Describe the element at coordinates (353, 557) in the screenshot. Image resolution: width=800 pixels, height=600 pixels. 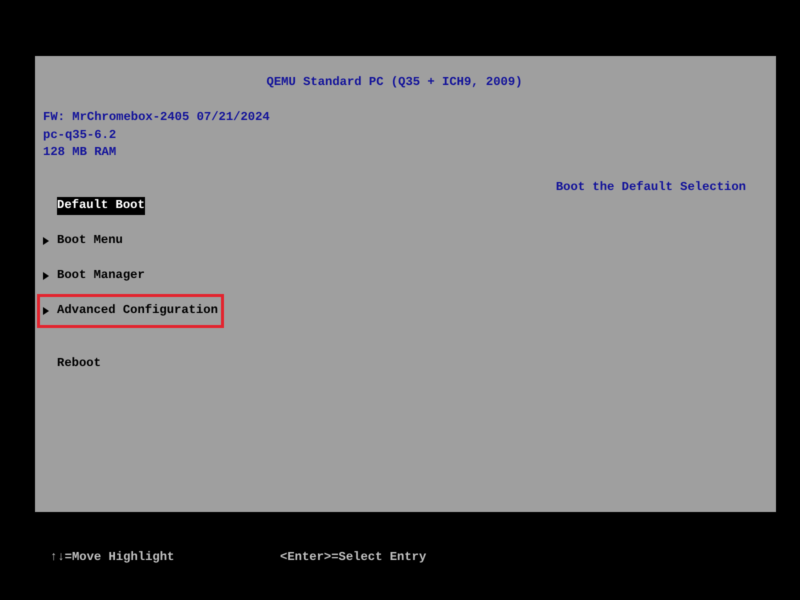
I see `key-hint: <Enter>=Select Entry` at that location.